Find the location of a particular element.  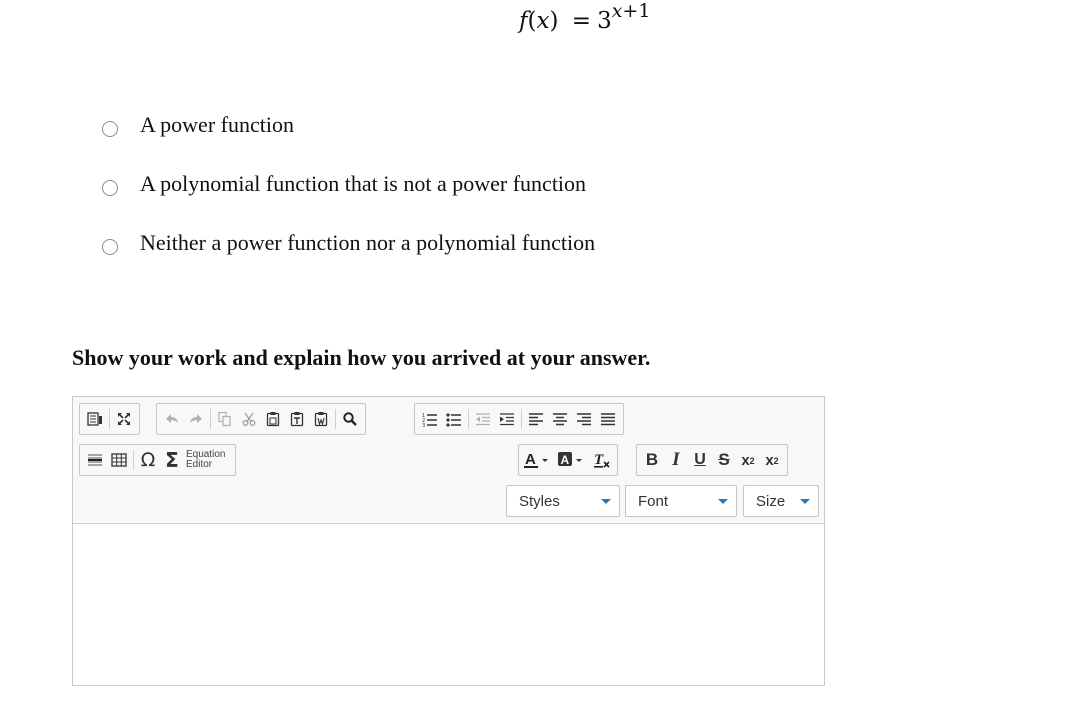

cut-icon is located at coordinates (249, 419).